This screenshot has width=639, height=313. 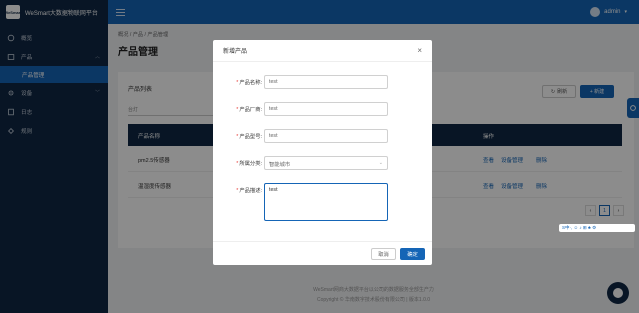 What do you see at coordinates (249, 191) in the screenshot?
I see `field-label: *产品描述:` at bounding box center [249, 191].